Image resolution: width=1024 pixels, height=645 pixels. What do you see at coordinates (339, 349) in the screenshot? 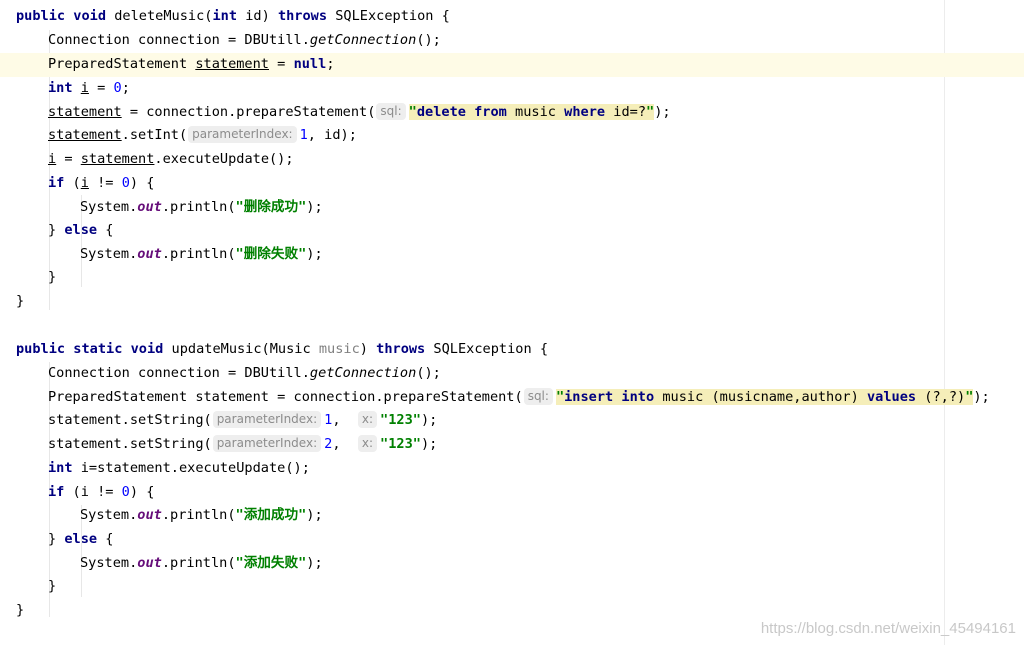
I see `unused-parameter: music` at bounding box center [339, 349].